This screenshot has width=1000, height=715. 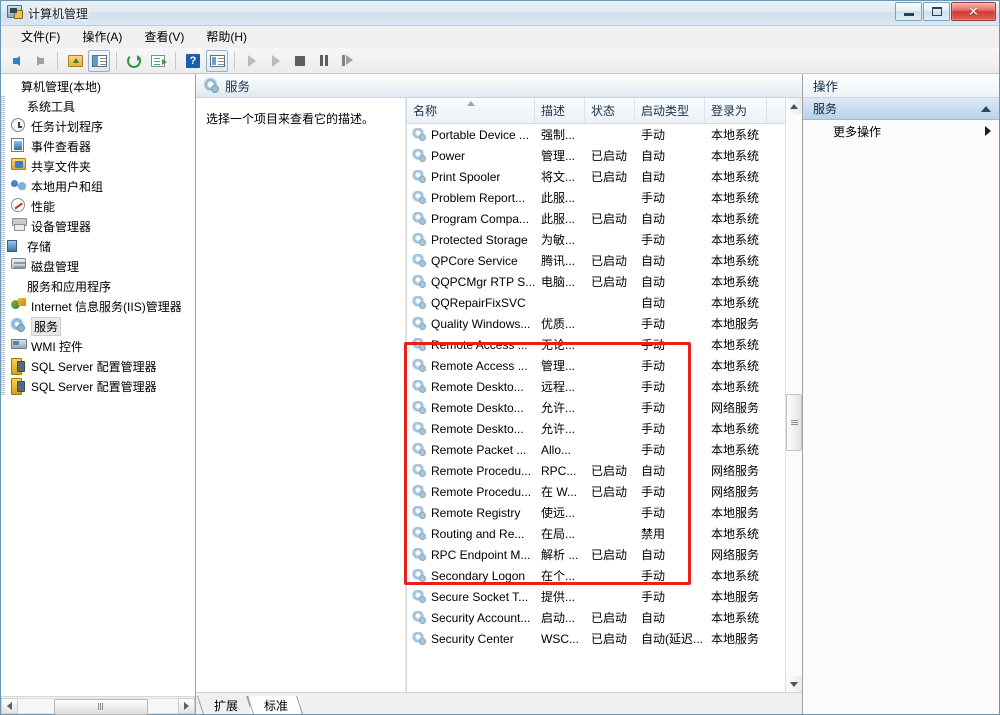 I want to click on tree-item-4: 共享文件夹, so click(x=98, y=166).